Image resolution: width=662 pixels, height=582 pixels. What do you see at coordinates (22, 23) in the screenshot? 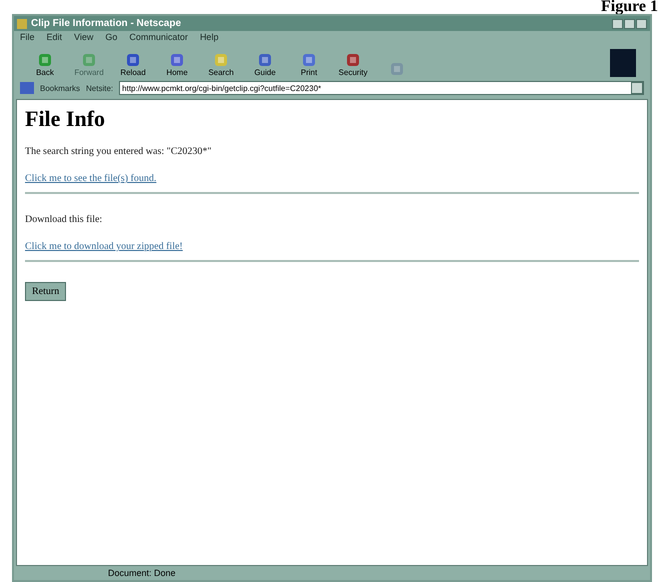
I see `app-icon` at bounding box center [22, 23].